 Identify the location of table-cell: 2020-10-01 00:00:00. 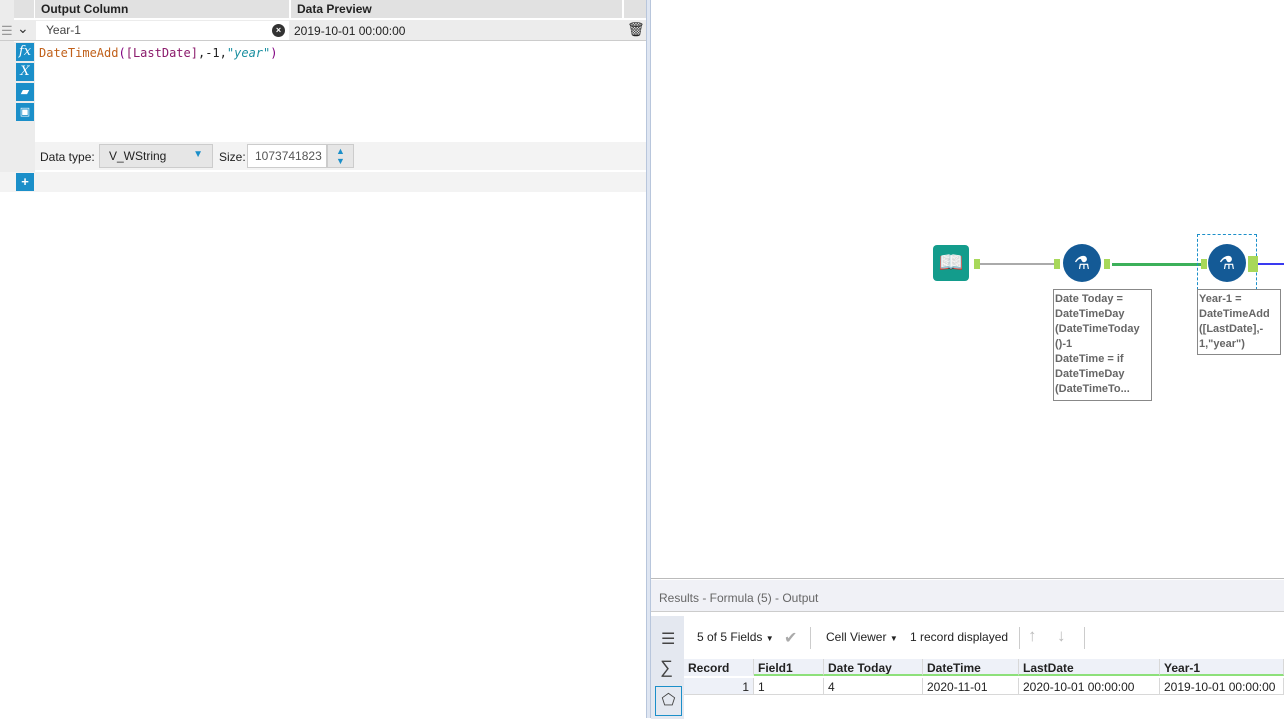
(1089, 686).